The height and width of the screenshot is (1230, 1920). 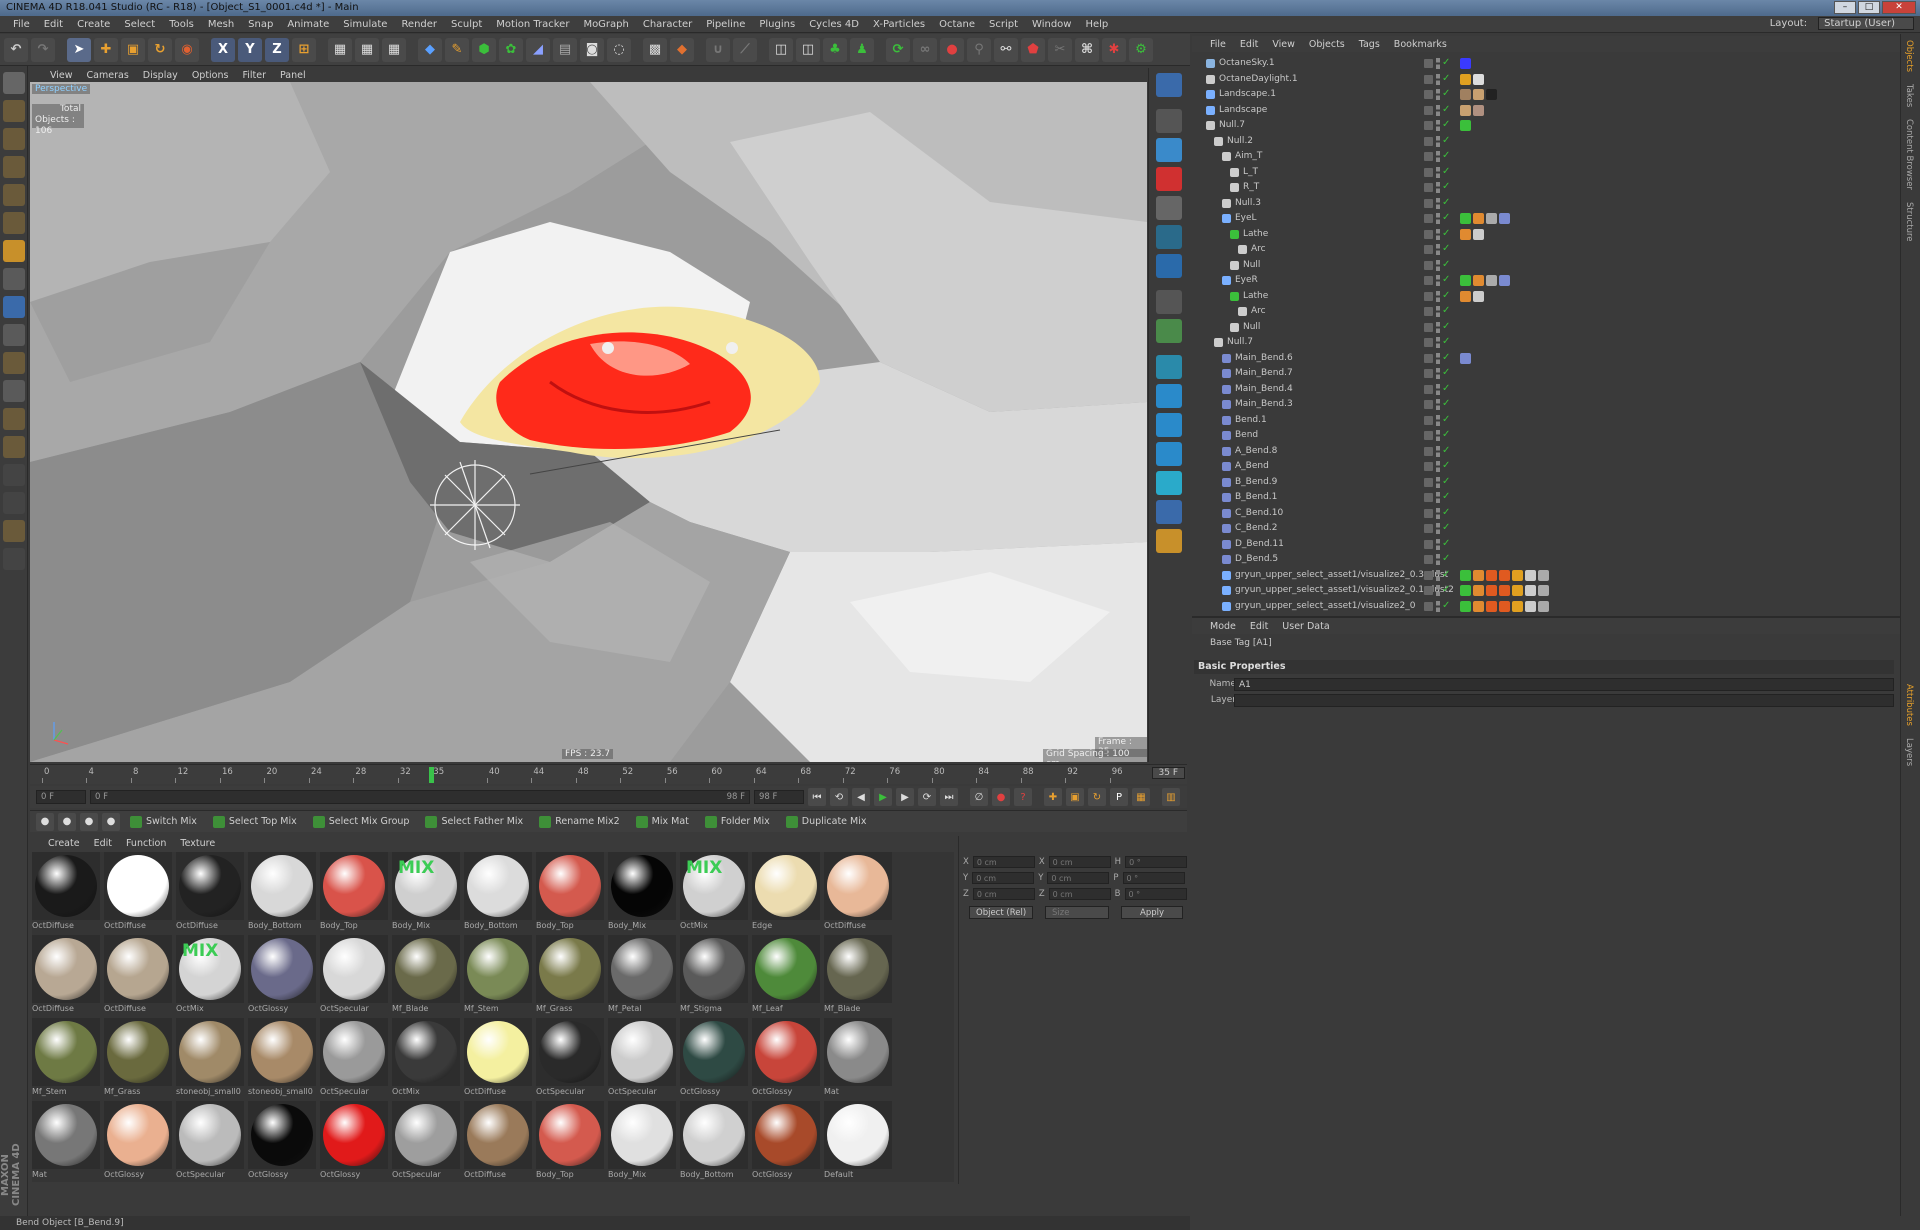 What do you see at coordinates (1169, 483) in the screenshot?
I see `octane-layer4-icon` at bounding box center [1169, 483].